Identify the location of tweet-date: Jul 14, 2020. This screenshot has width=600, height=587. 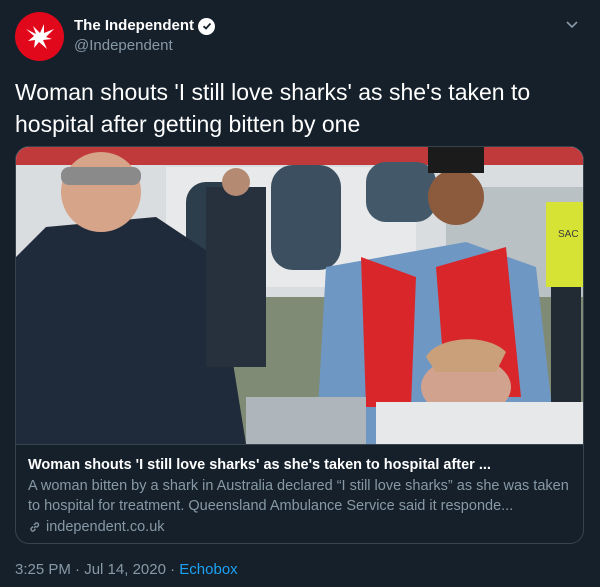
(125, 569).